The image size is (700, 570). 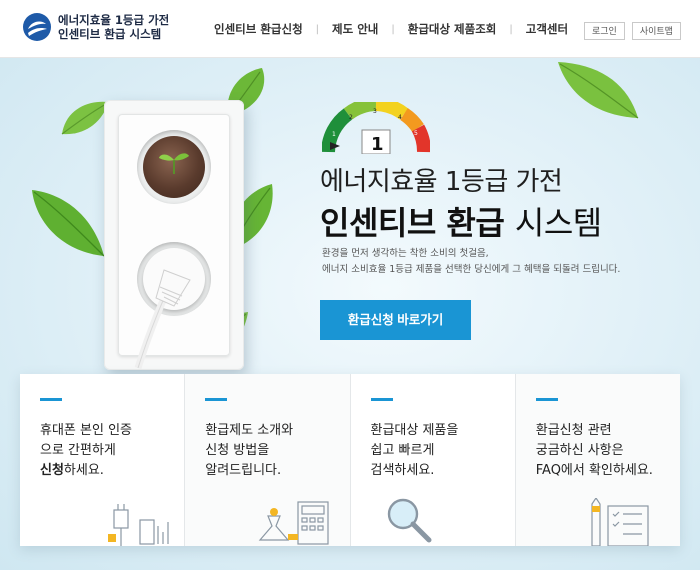 What do you see at coordinates (355, 29) in the screenshot?
I see `nav-item-system-guide: 제도 안내` at bounding box center [355, 29].